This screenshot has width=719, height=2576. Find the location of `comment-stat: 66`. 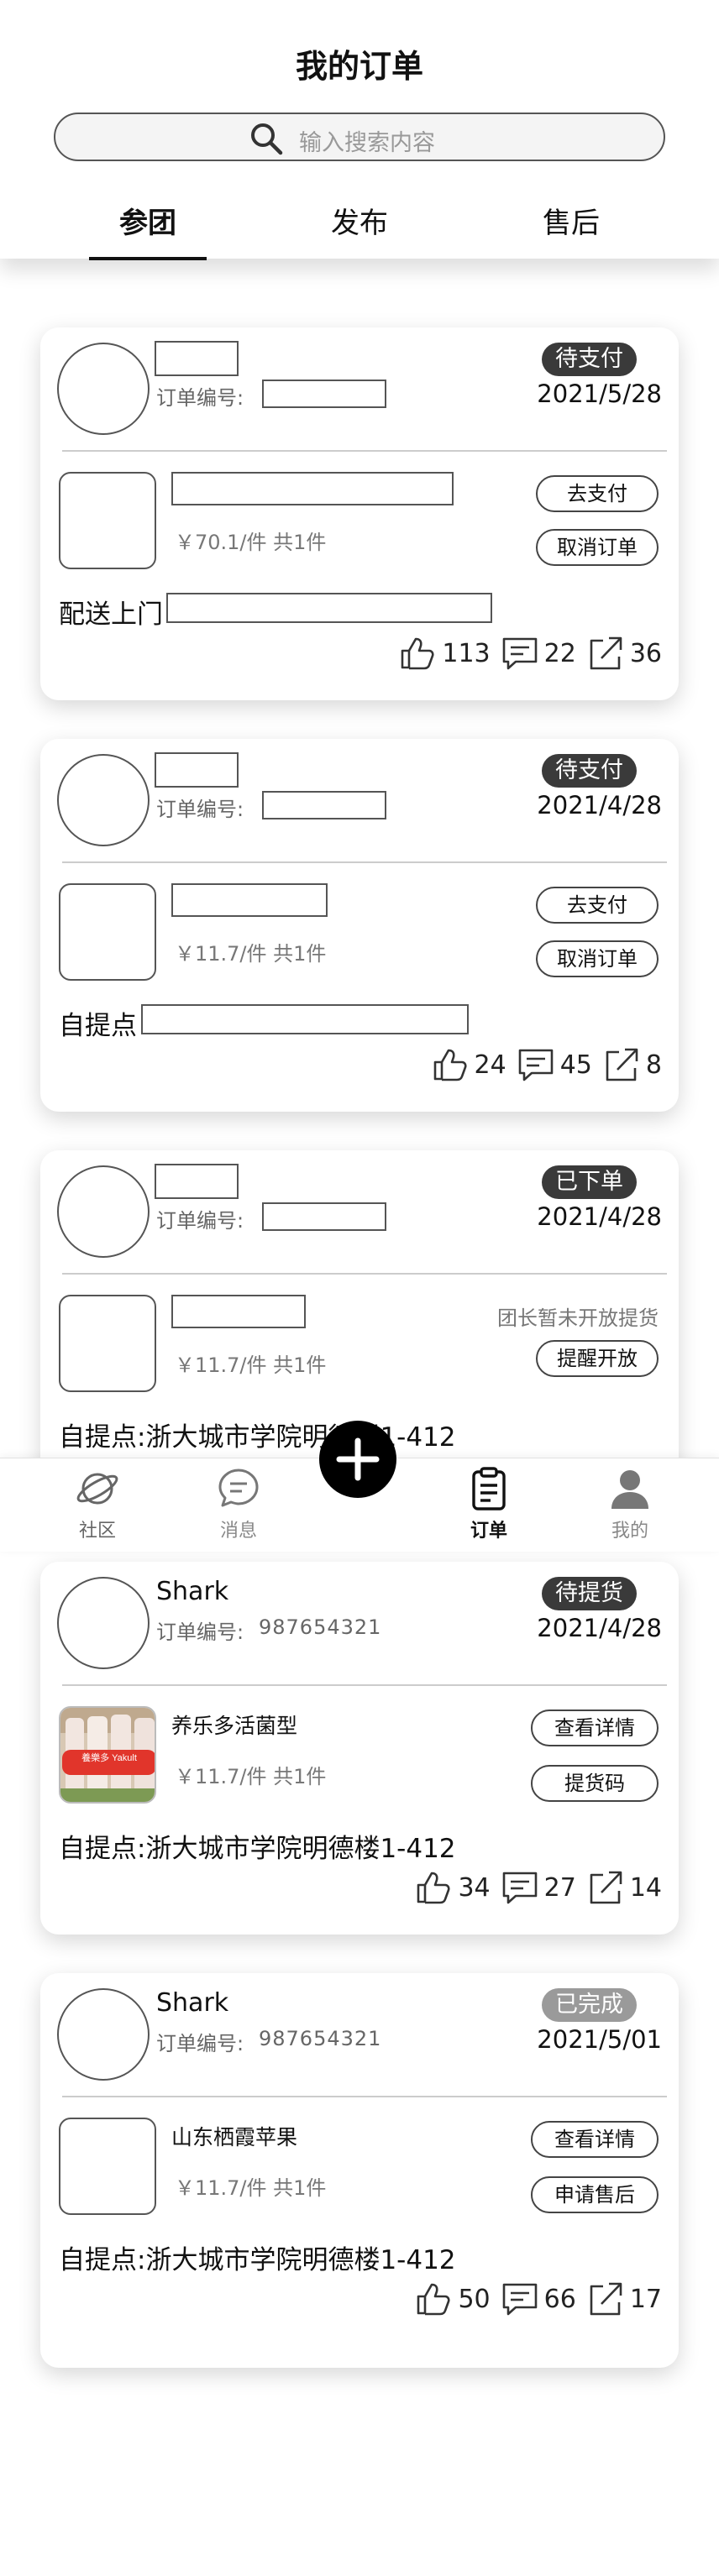

comment-stat: 66 is located at coordinates (539, 2298).